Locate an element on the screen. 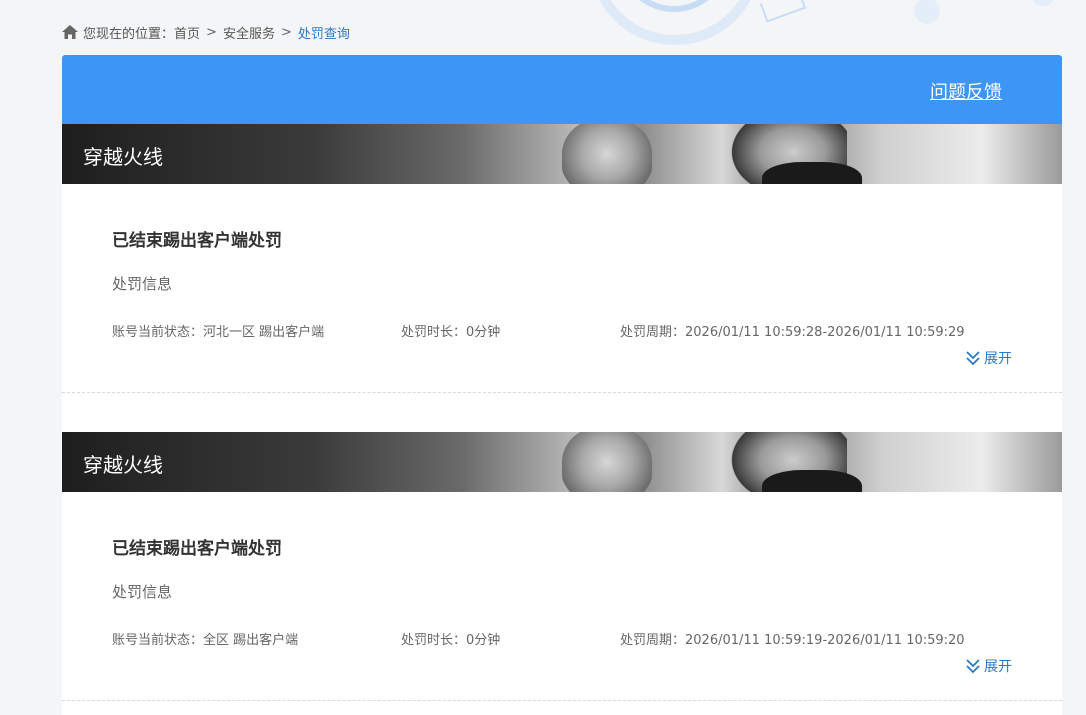  breadcrumb-current: 处罚查询 is located at coordinates (323, 34).